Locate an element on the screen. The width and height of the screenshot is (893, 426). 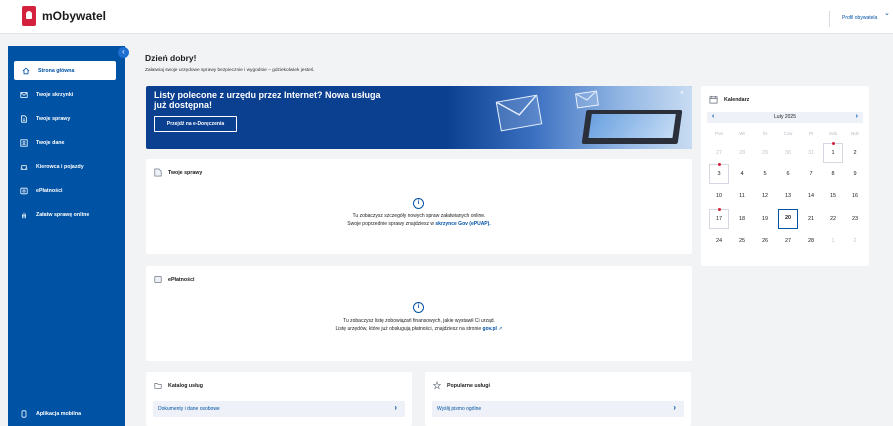
card-header: Katalog usług is located at coordinates (178, 385).